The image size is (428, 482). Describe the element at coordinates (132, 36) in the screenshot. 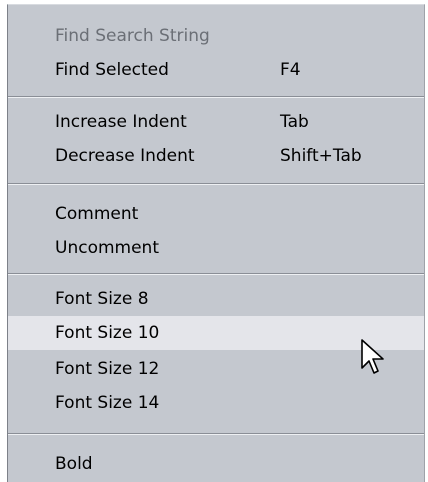

I see `menu-item-label: Find Search String` at that location.